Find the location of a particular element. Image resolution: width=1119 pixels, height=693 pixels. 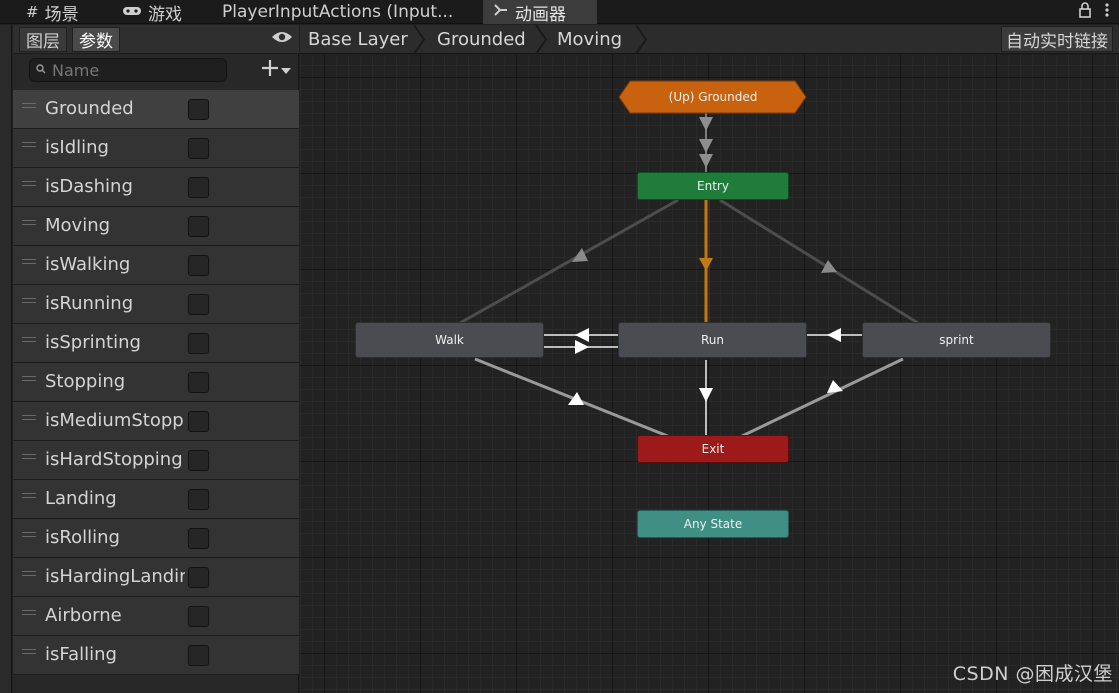

parameters-tab-button: 参数 is located at coordinates (96, 39).